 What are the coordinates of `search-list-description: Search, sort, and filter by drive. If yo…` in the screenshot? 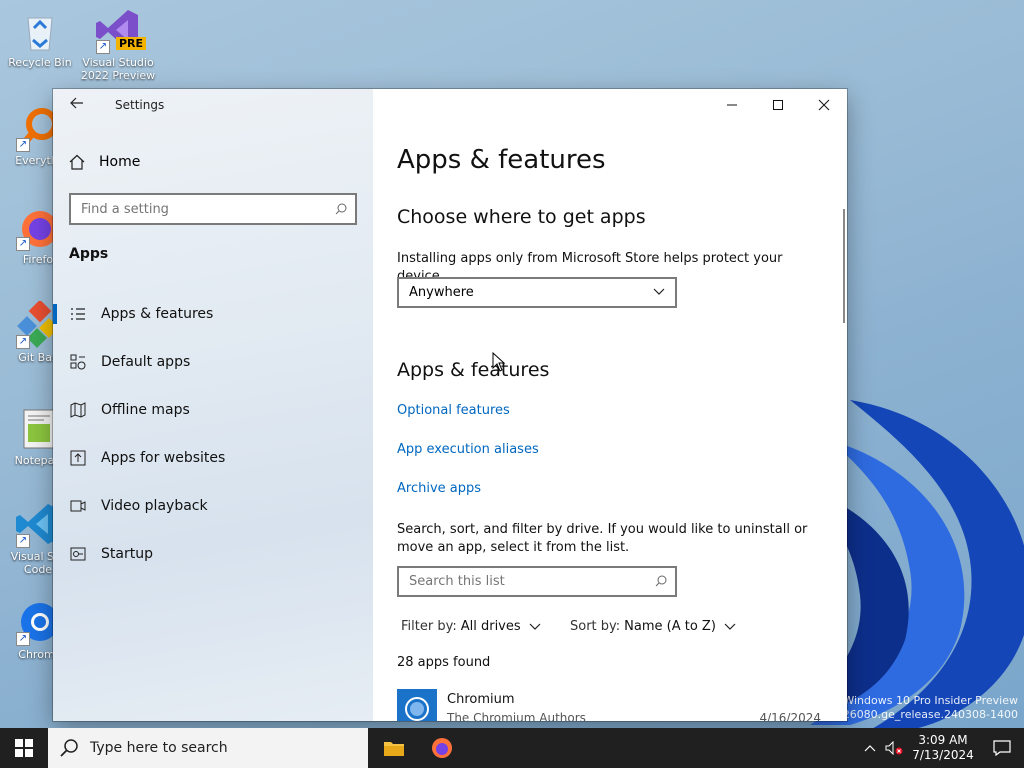 It's located at (602, 538).